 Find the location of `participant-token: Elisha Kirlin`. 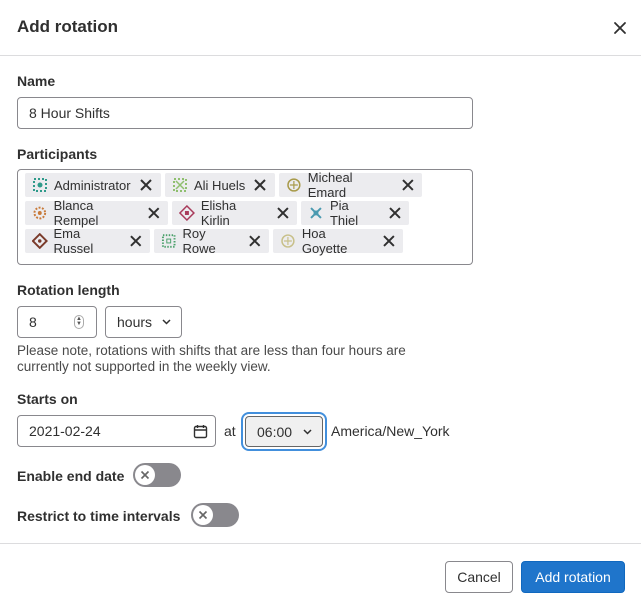

participant-token: Elisha Kirlin is located at coordinates (234, 213).